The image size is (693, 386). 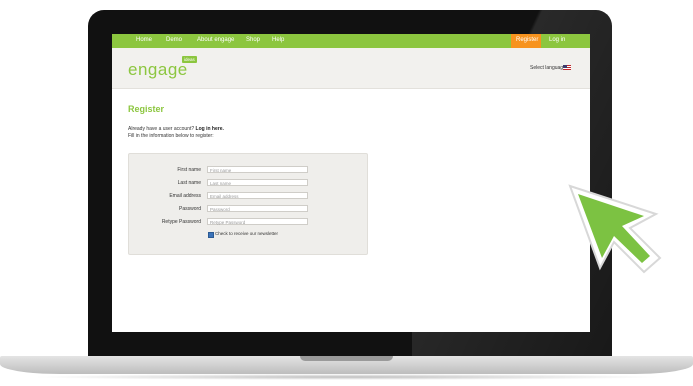 I want to click on nav-demo: Demo, so click(x=174, y=40).